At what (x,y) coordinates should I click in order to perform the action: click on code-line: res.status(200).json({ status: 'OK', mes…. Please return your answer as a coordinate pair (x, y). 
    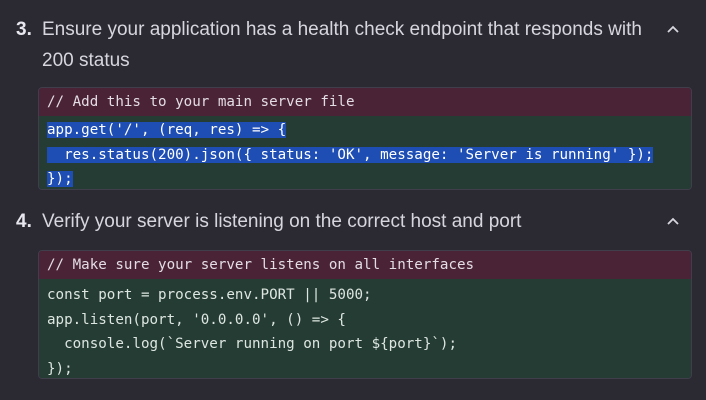
    Looking at the image, I should click on (365, 155).